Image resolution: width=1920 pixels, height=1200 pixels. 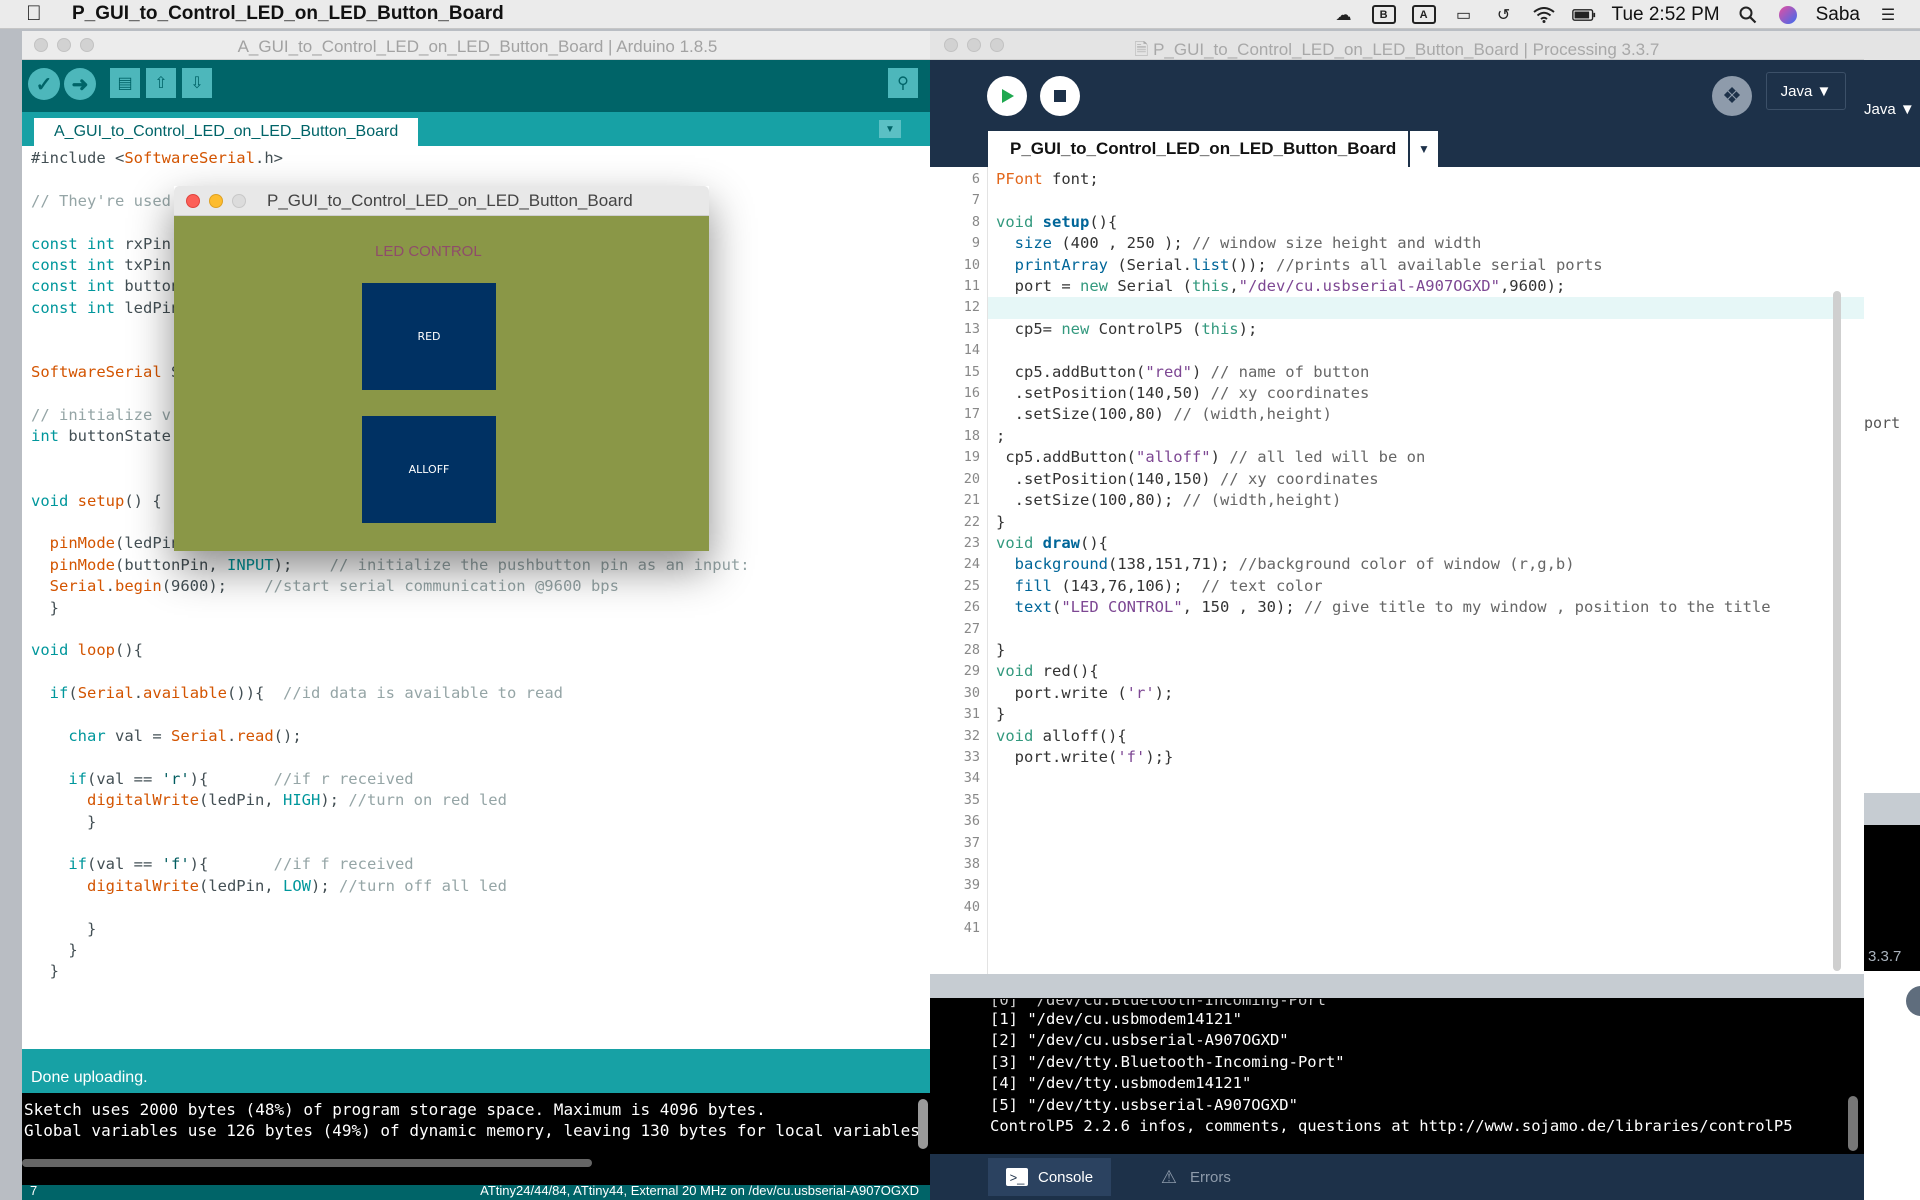 I want to click on battery-icon, so click(x=1583, y=15).